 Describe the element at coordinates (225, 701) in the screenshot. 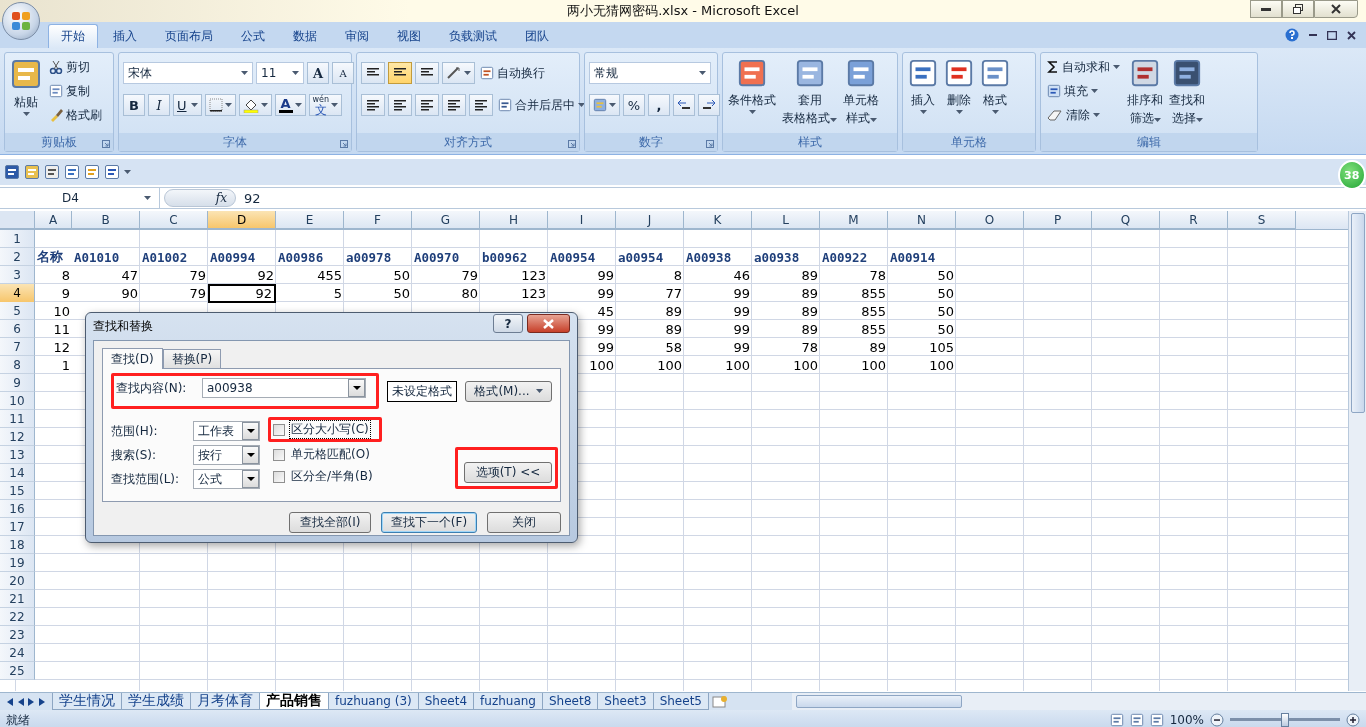

I see `sheet-tab: 月考体育` at that location.